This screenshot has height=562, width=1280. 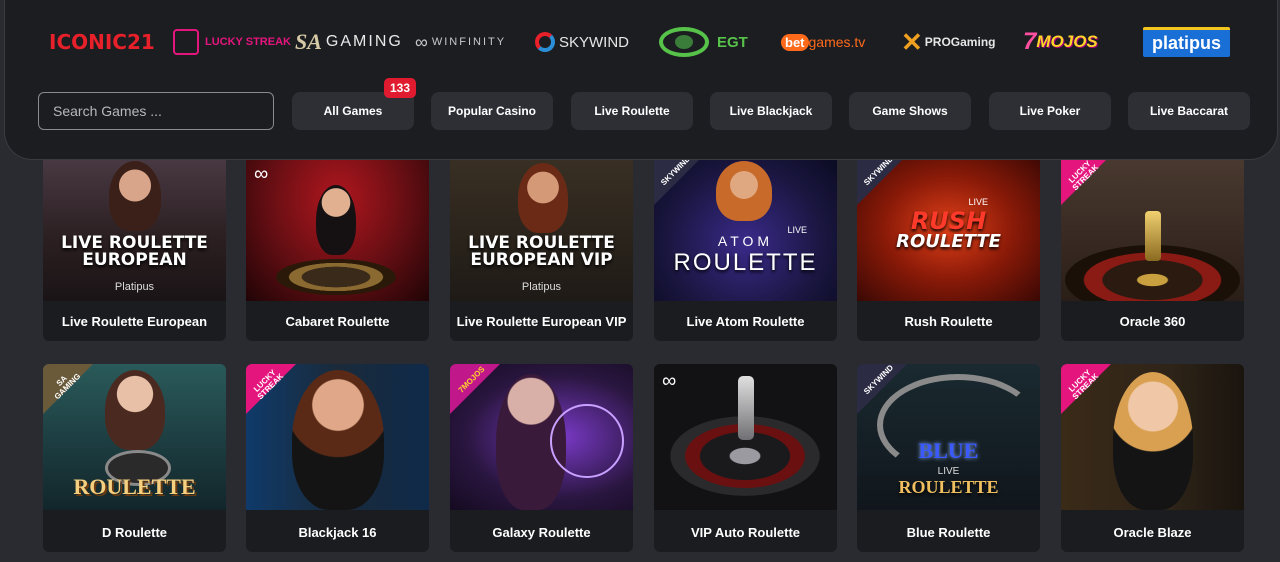 What do you see at coordinates (364, 41) in the screenshot?
I see `provider-name: GAMING` at bounding box center [364, 41].